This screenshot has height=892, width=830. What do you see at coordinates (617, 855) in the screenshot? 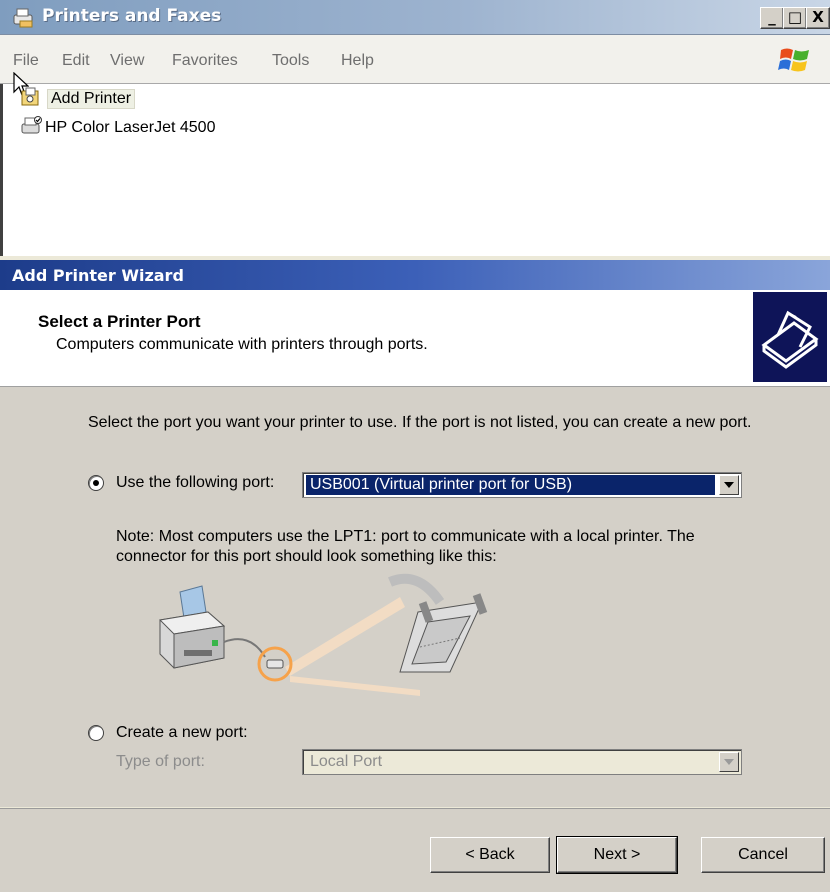
I see `next-button: Next >` at bounding box center [617, 855].